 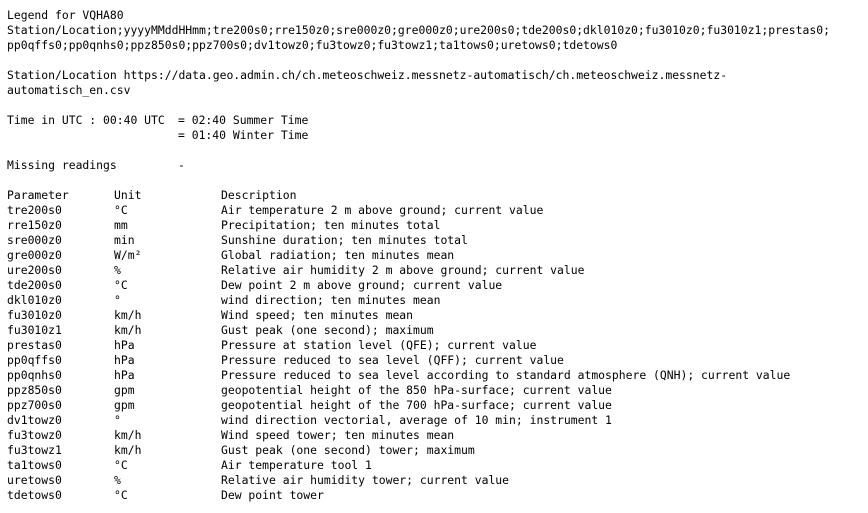 What do you see at coordinates (34, 495) in the screenshot?
I see `parameter-cell: tdetows0` at bounding box center [34, 495].